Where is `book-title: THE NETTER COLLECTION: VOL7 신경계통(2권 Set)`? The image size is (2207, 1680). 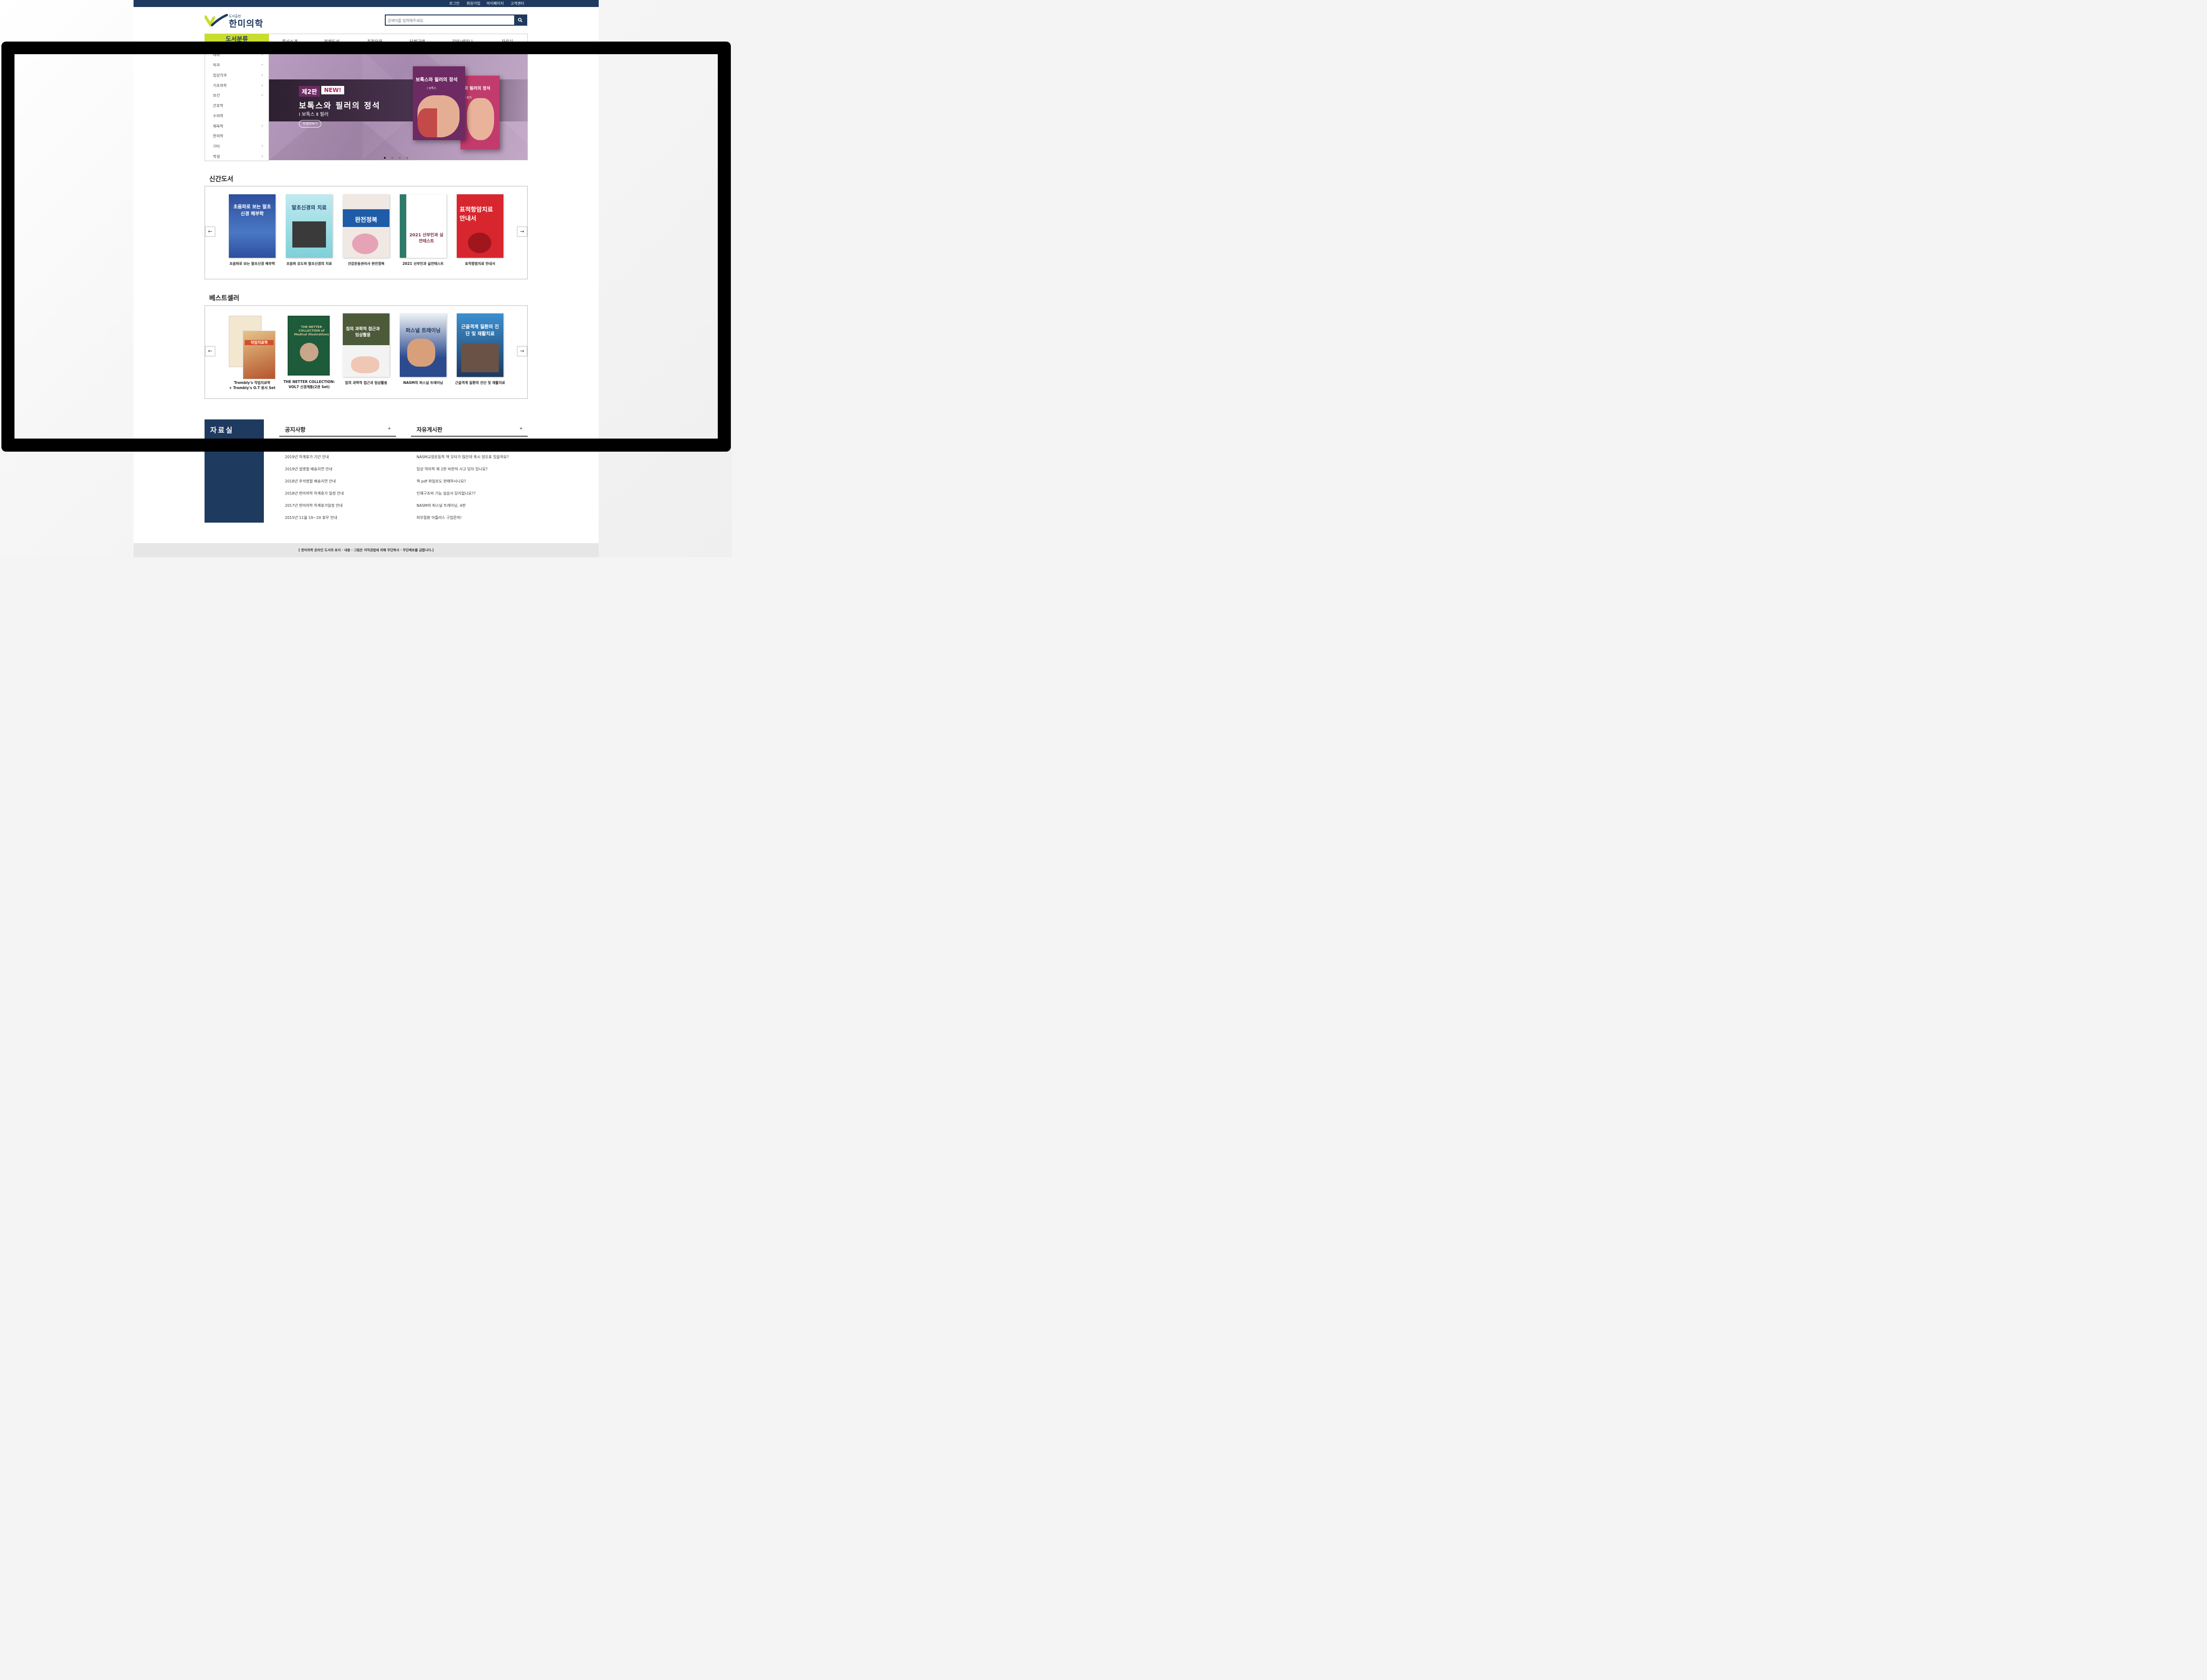
book-title: THE NETTER COLLECTION: VOL7 신경계통(2권 Set) is located at coordinates (309, 385).